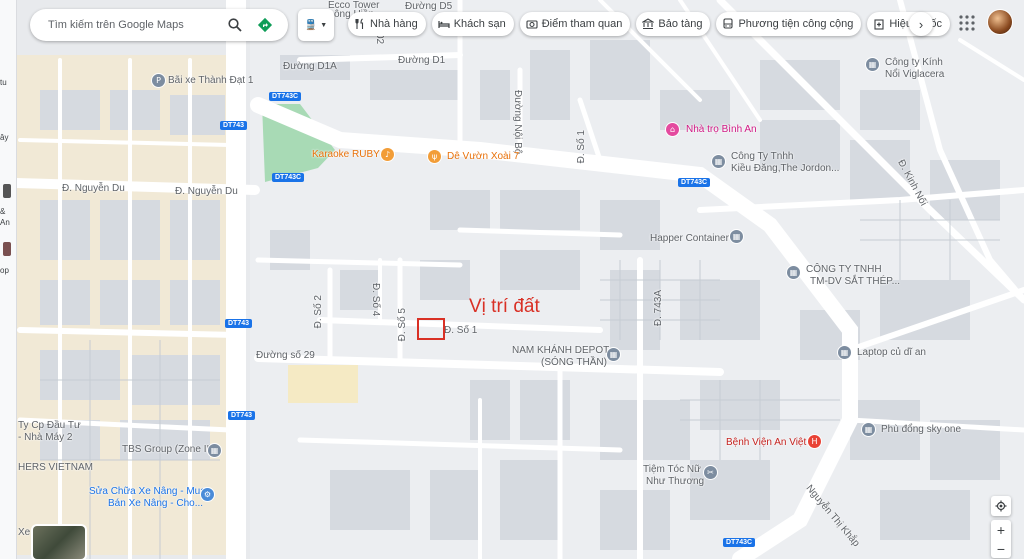 The image size is (1024, 559). What do you see at coordinates (879, 24) in the screenshot?
I see `pharmacy-icon` at bounding box center [879, 24].